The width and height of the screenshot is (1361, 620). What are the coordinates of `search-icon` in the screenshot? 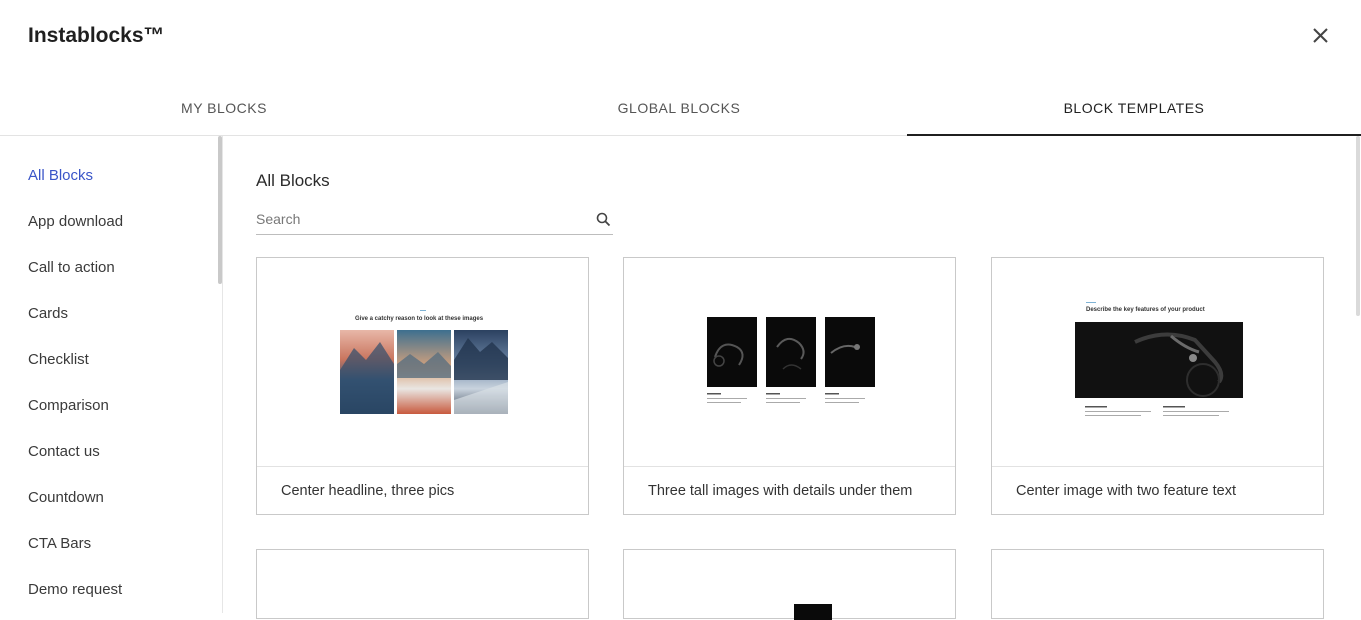 It's located at (603, 222).